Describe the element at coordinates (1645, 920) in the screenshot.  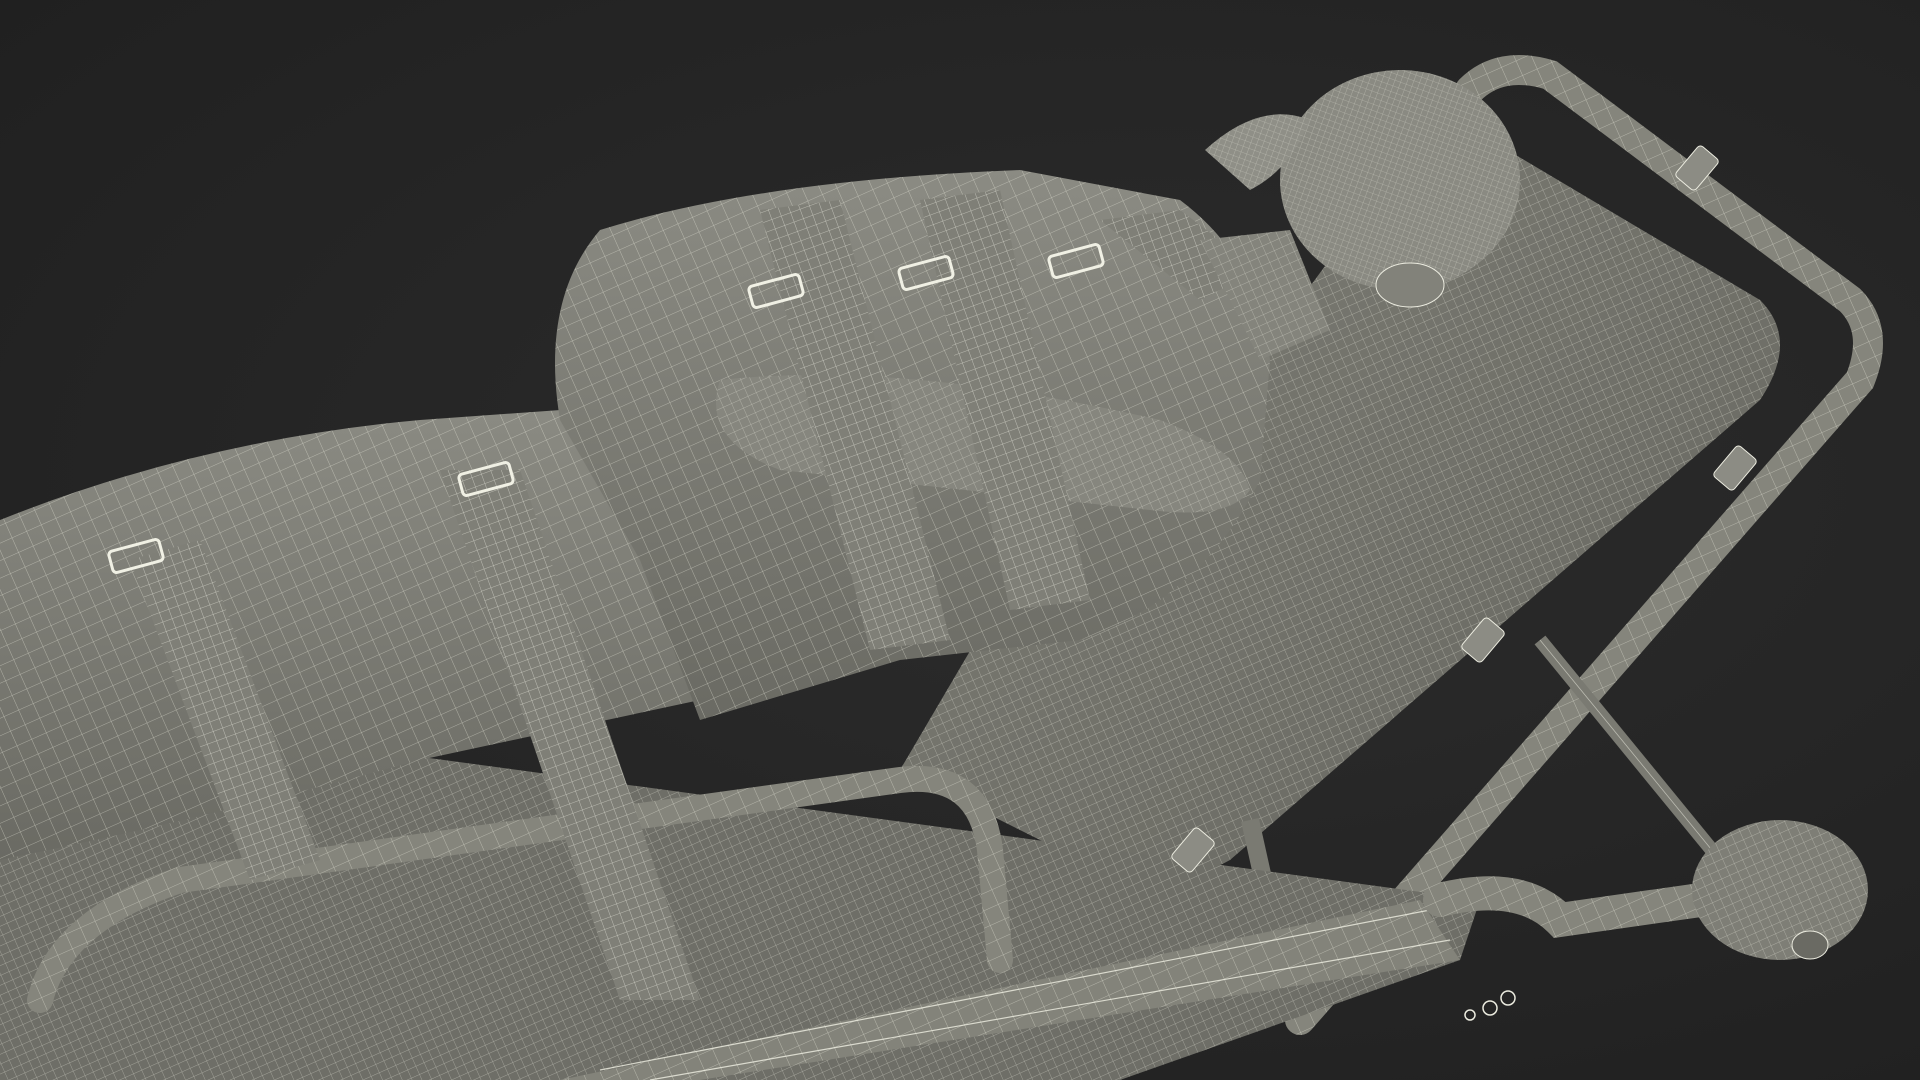
I see `wheel-assembly` at that location.